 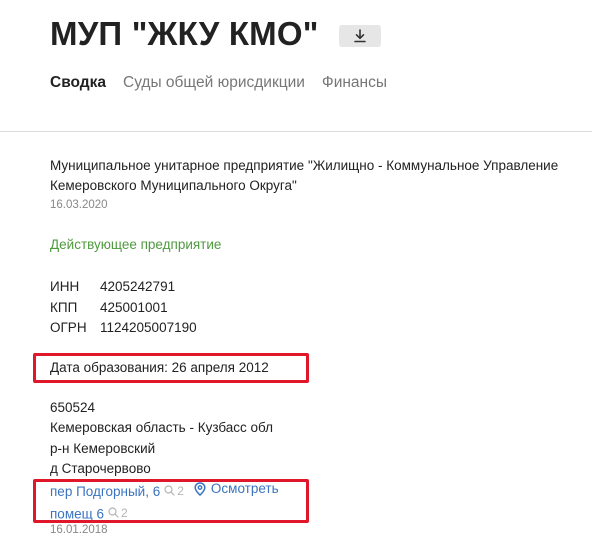 I want to click on code-value: 425001001, so click(x=134, y=307).